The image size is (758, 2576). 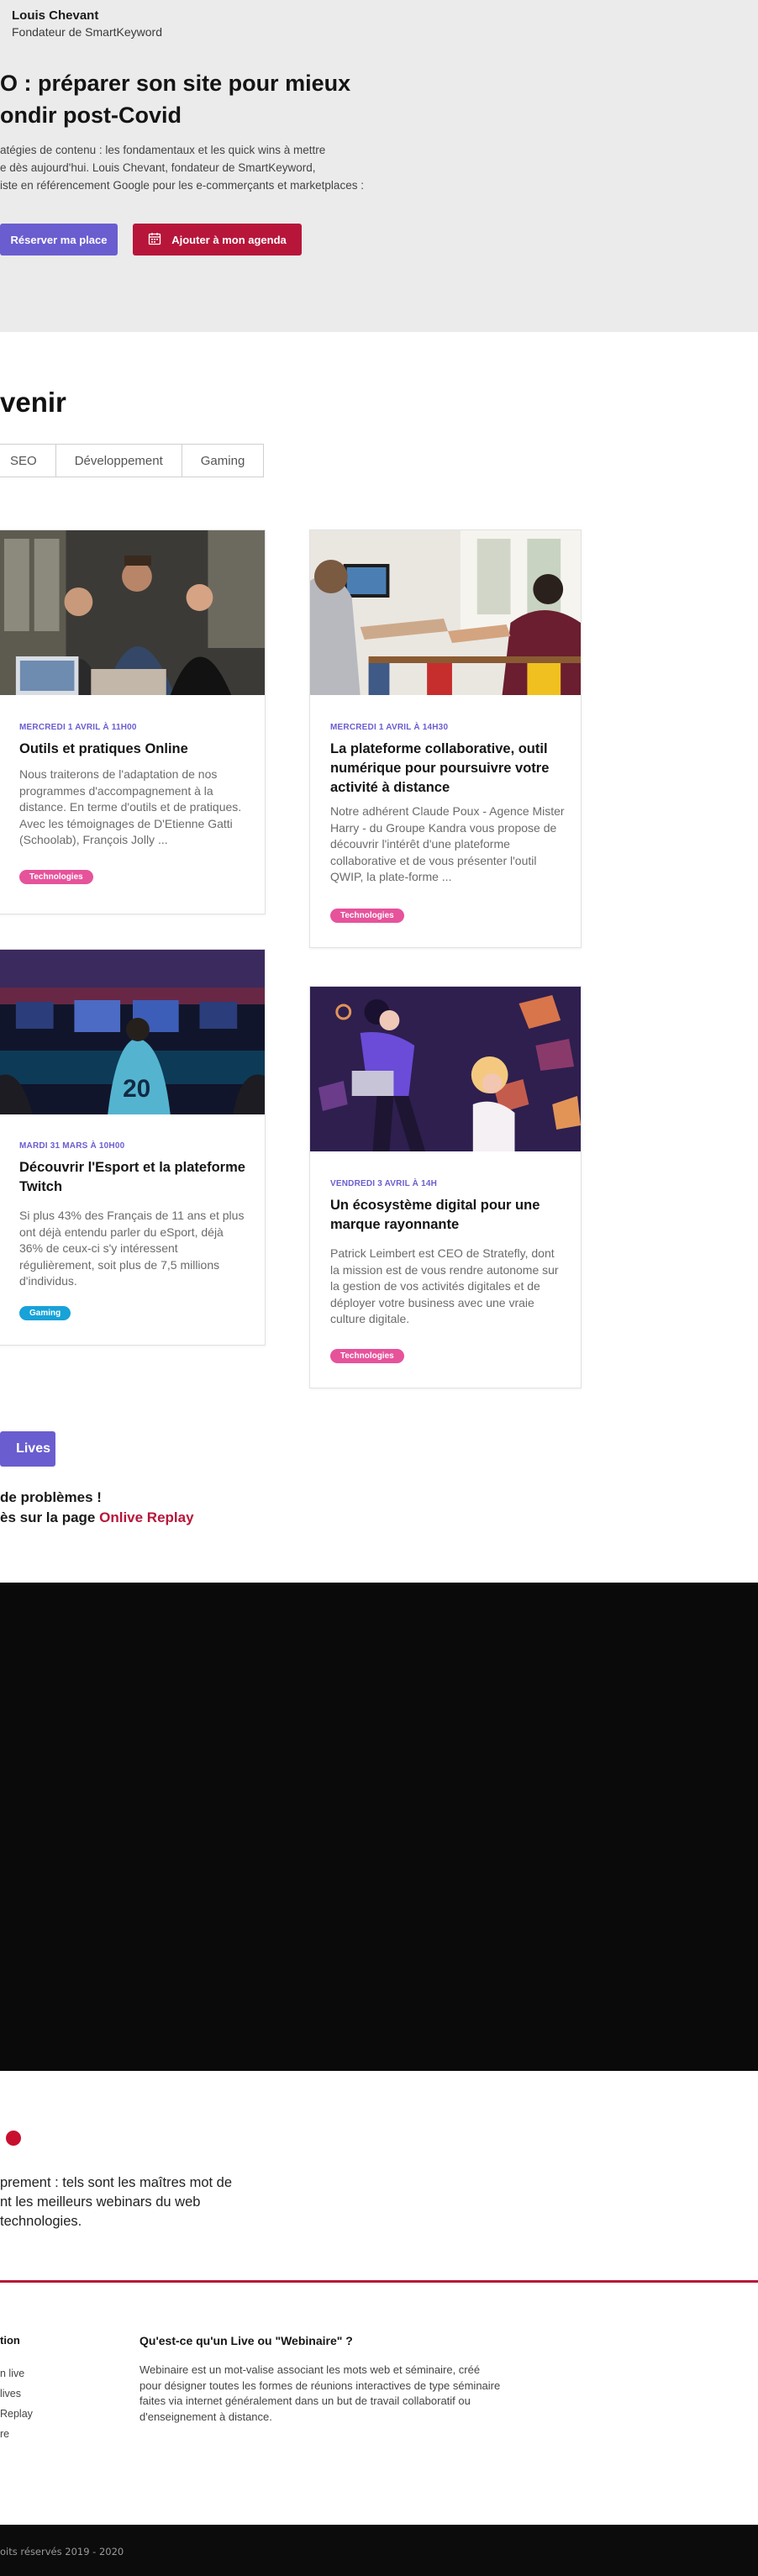 What do you see at coordinates (132, 749) in the screenshot?
I see `event-title: Outils et pratiques Online` at bounding box center [132, 749].